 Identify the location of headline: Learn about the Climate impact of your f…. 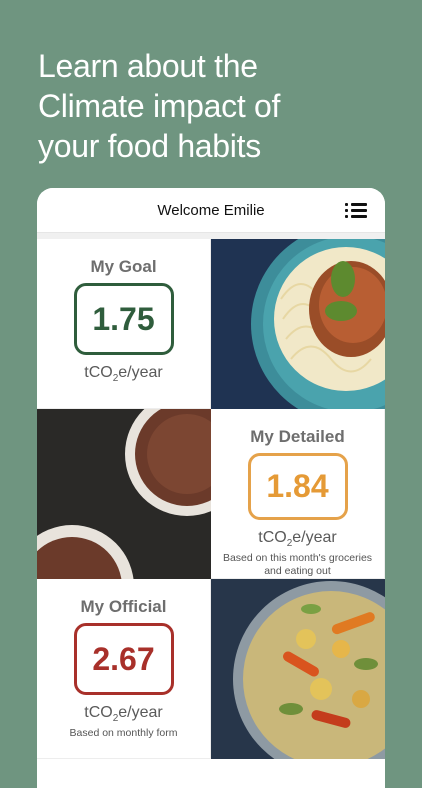
(218, 106).